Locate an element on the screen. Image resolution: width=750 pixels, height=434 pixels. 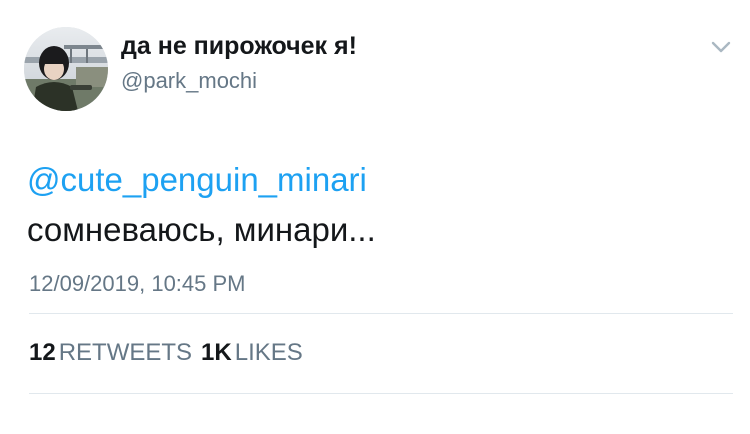
likes-stat: 1K LIKES is located at coordinates (256, 352).